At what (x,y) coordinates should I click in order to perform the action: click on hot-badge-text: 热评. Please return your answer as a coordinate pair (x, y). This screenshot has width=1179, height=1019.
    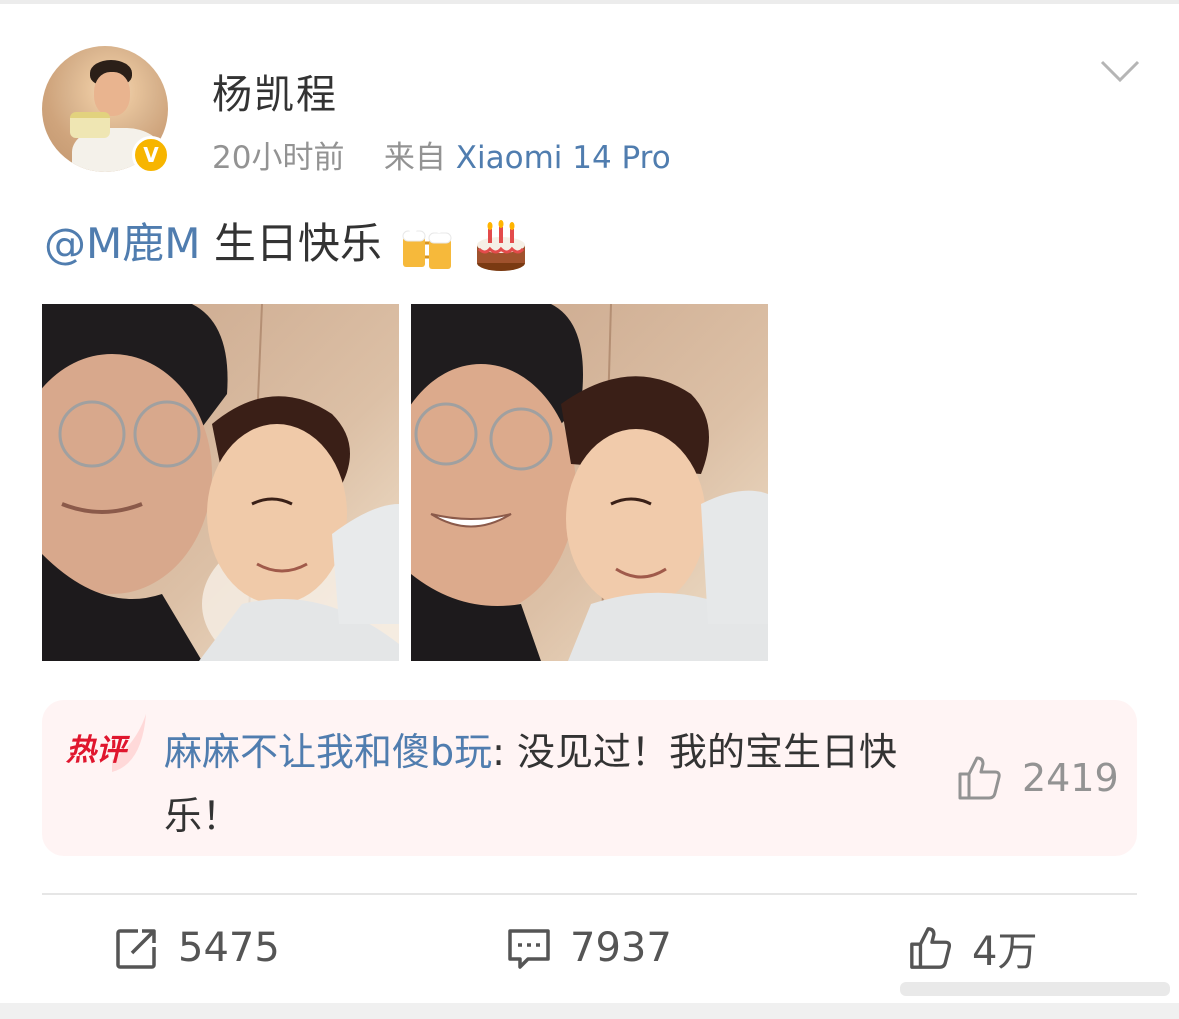
    Looking at the image, I should click on (98, 750).